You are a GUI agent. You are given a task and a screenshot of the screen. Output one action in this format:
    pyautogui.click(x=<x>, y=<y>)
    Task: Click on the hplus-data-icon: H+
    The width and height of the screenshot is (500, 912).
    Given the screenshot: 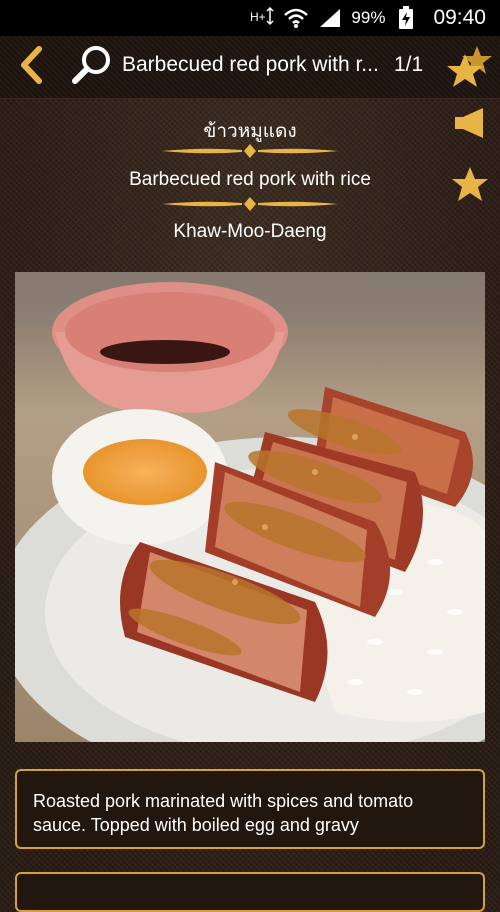 What is the action you would take?
    pyautogui.click(x=262, y=18)
    